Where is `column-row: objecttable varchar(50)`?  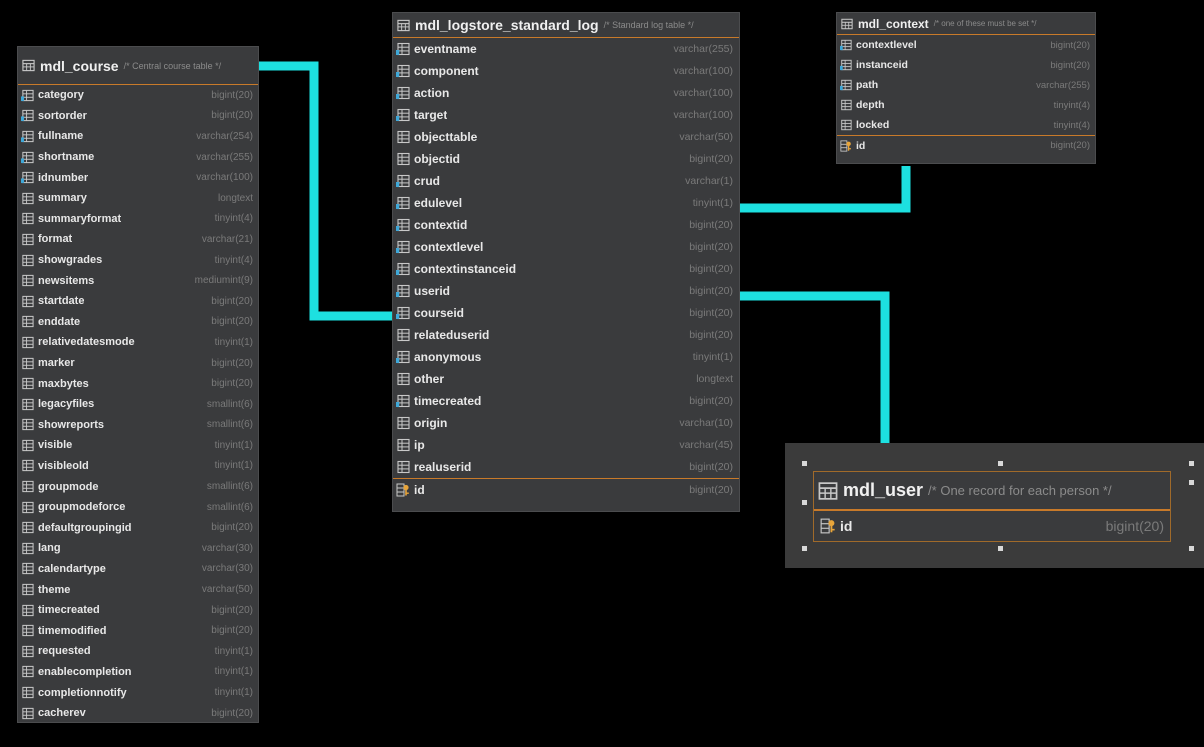
column-row: objecttable varchar(50) is located at coordinates (566, 137).